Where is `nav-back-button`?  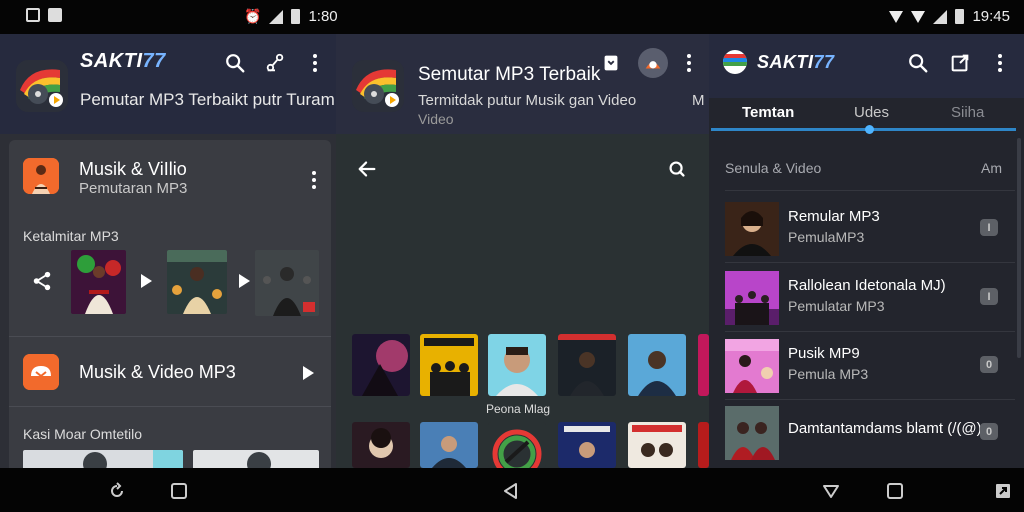
nav-back-button is located at coordinates (511, 491).